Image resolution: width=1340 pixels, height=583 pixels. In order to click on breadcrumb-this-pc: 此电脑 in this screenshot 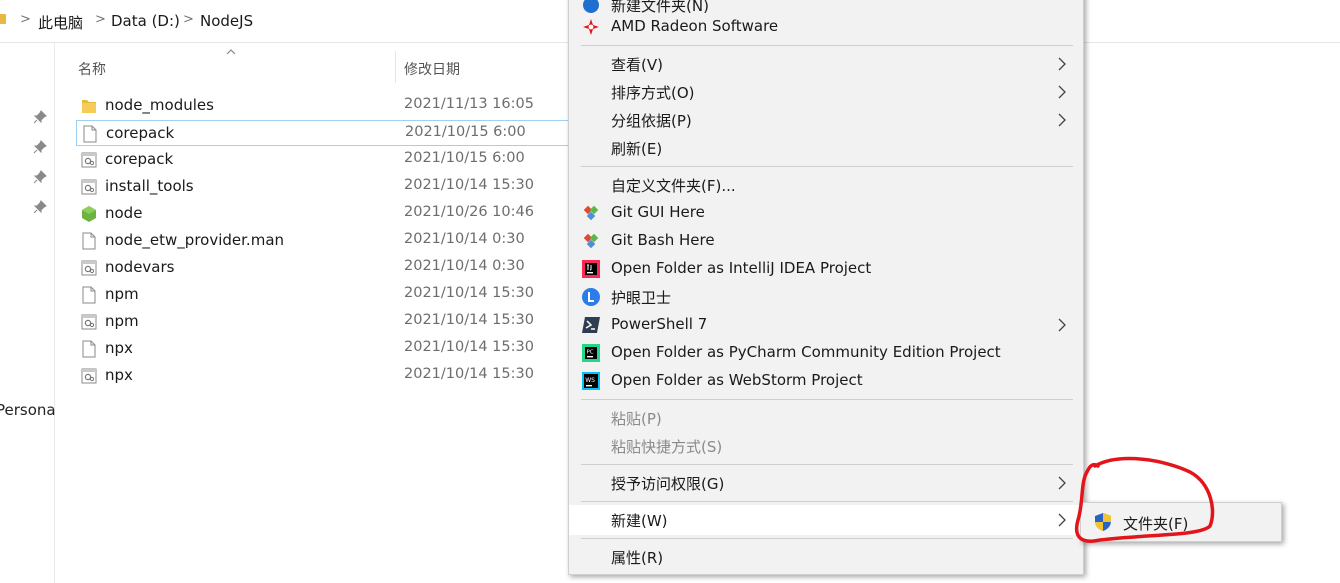, I will do `click(60, 22)`.